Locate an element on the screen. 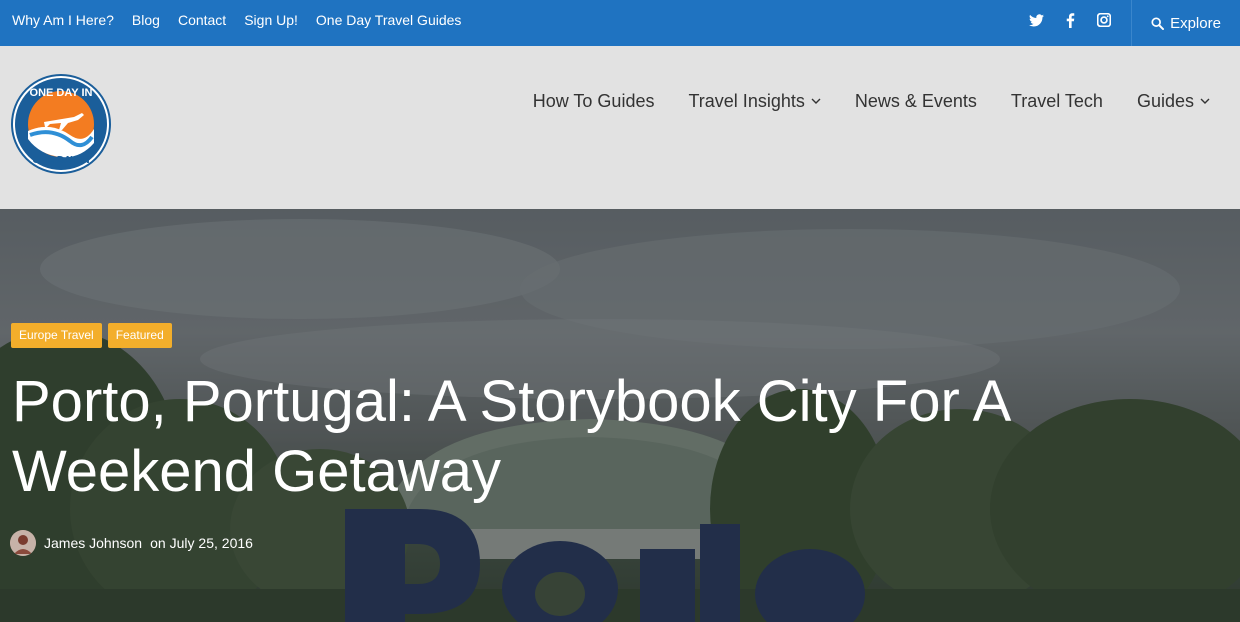  tag-featured: Featured is located at coordinates (139, 335).